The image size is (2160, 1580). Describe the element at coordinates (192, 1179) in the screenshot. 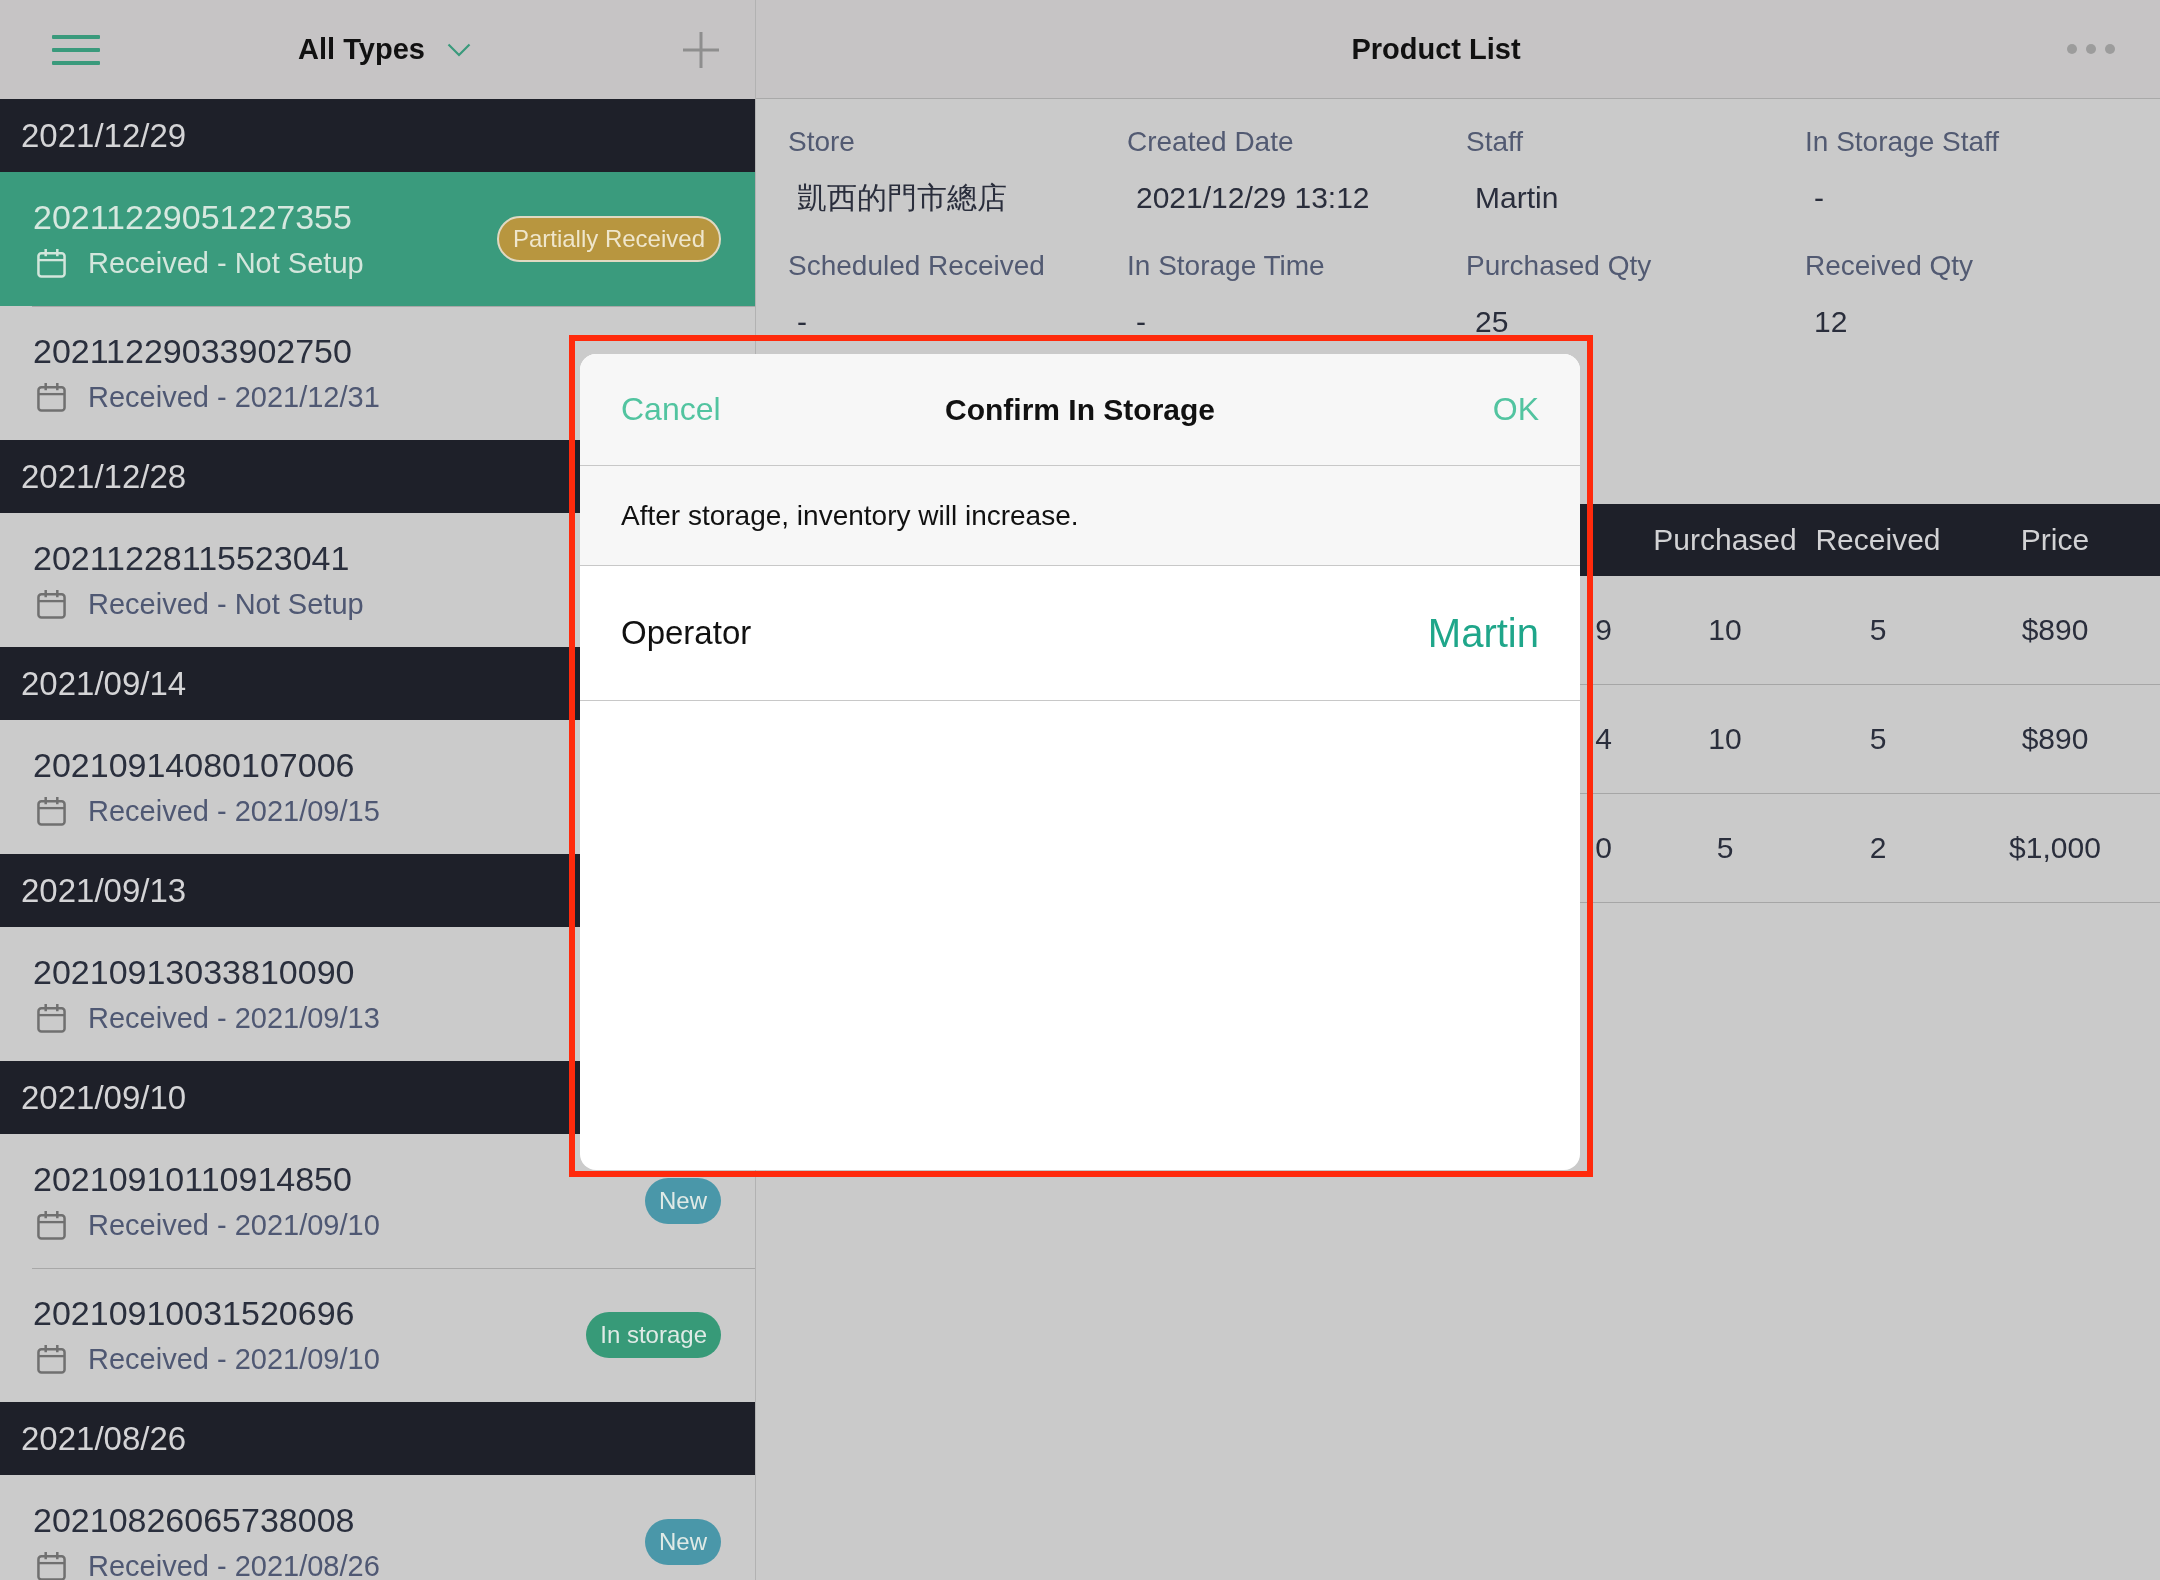

I see `order-number: 20210910110914850` at that location.